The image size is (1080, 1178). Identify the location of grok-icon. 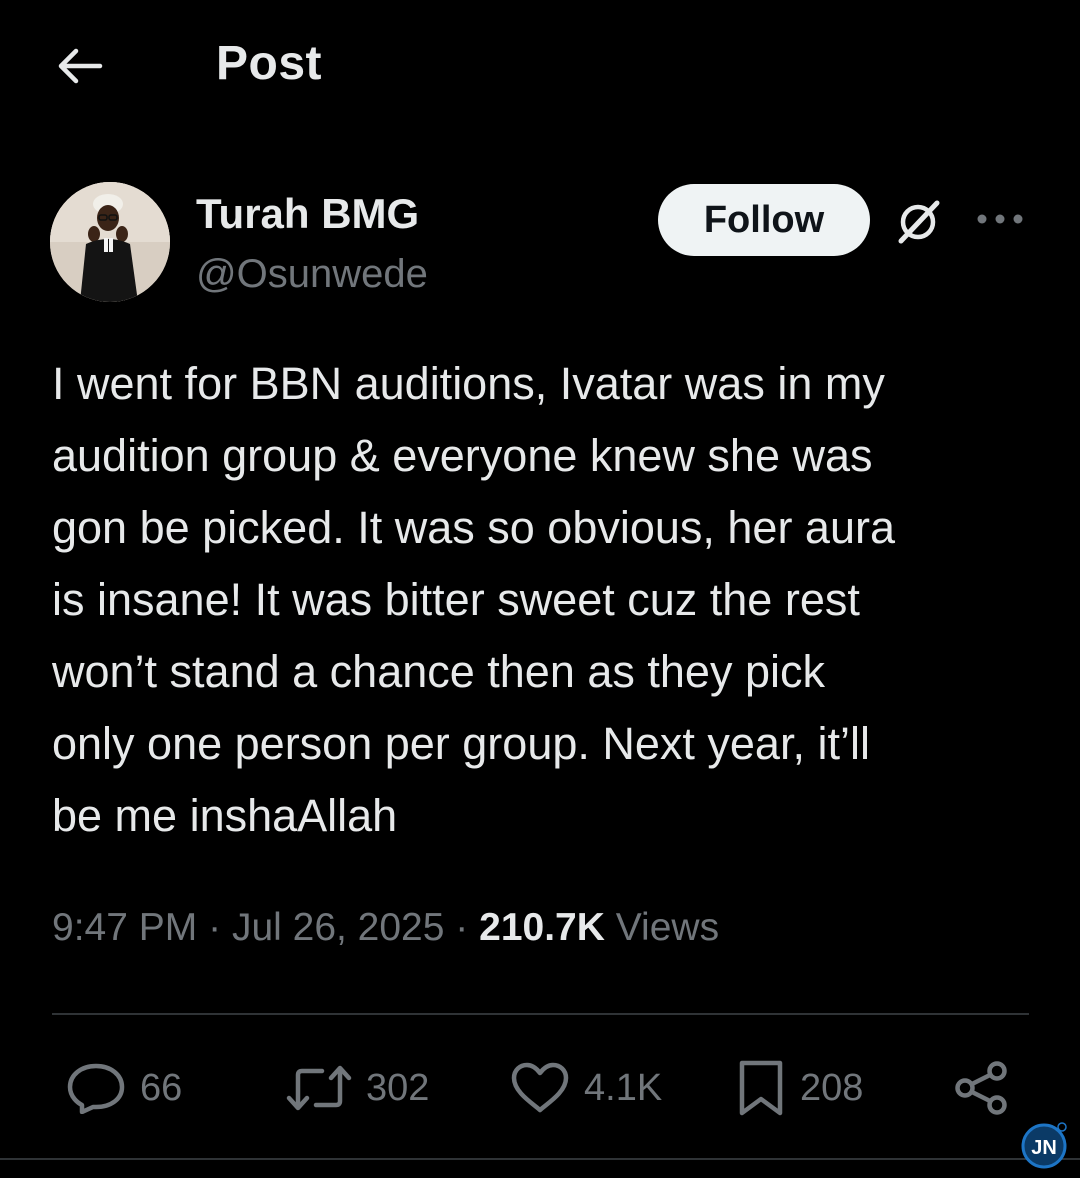
(919, 222).